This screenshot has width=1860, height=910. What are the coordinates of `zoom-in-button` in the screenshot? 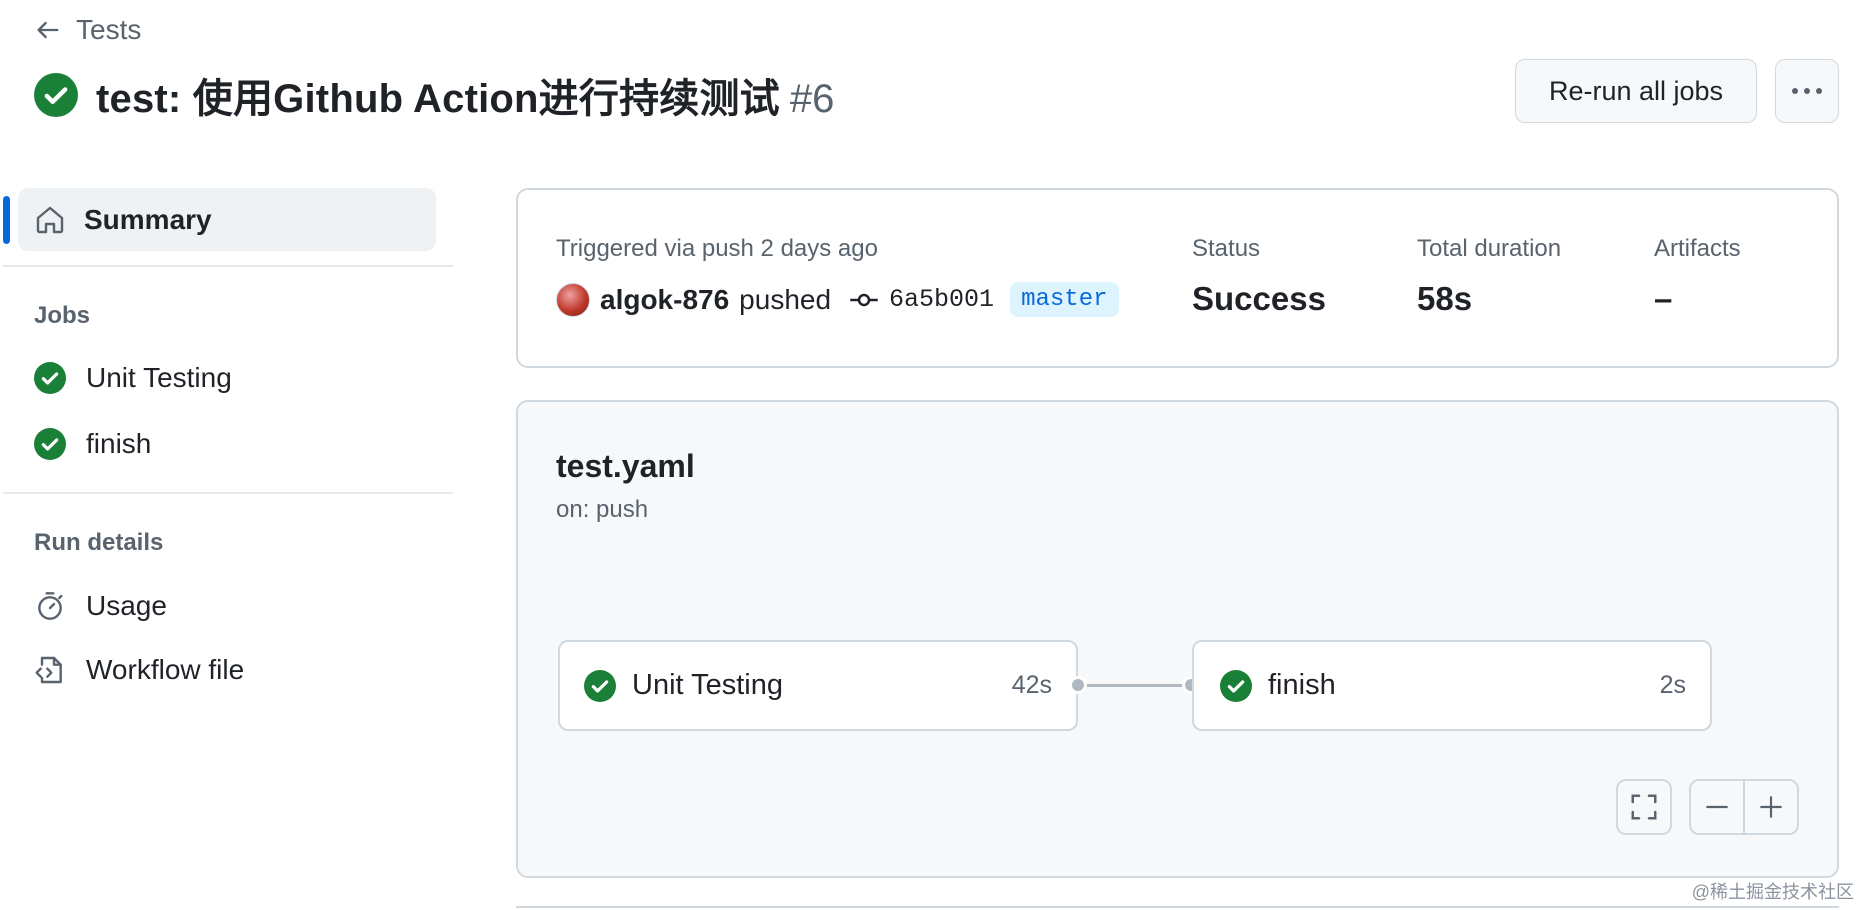 It's located at (1770, 807).